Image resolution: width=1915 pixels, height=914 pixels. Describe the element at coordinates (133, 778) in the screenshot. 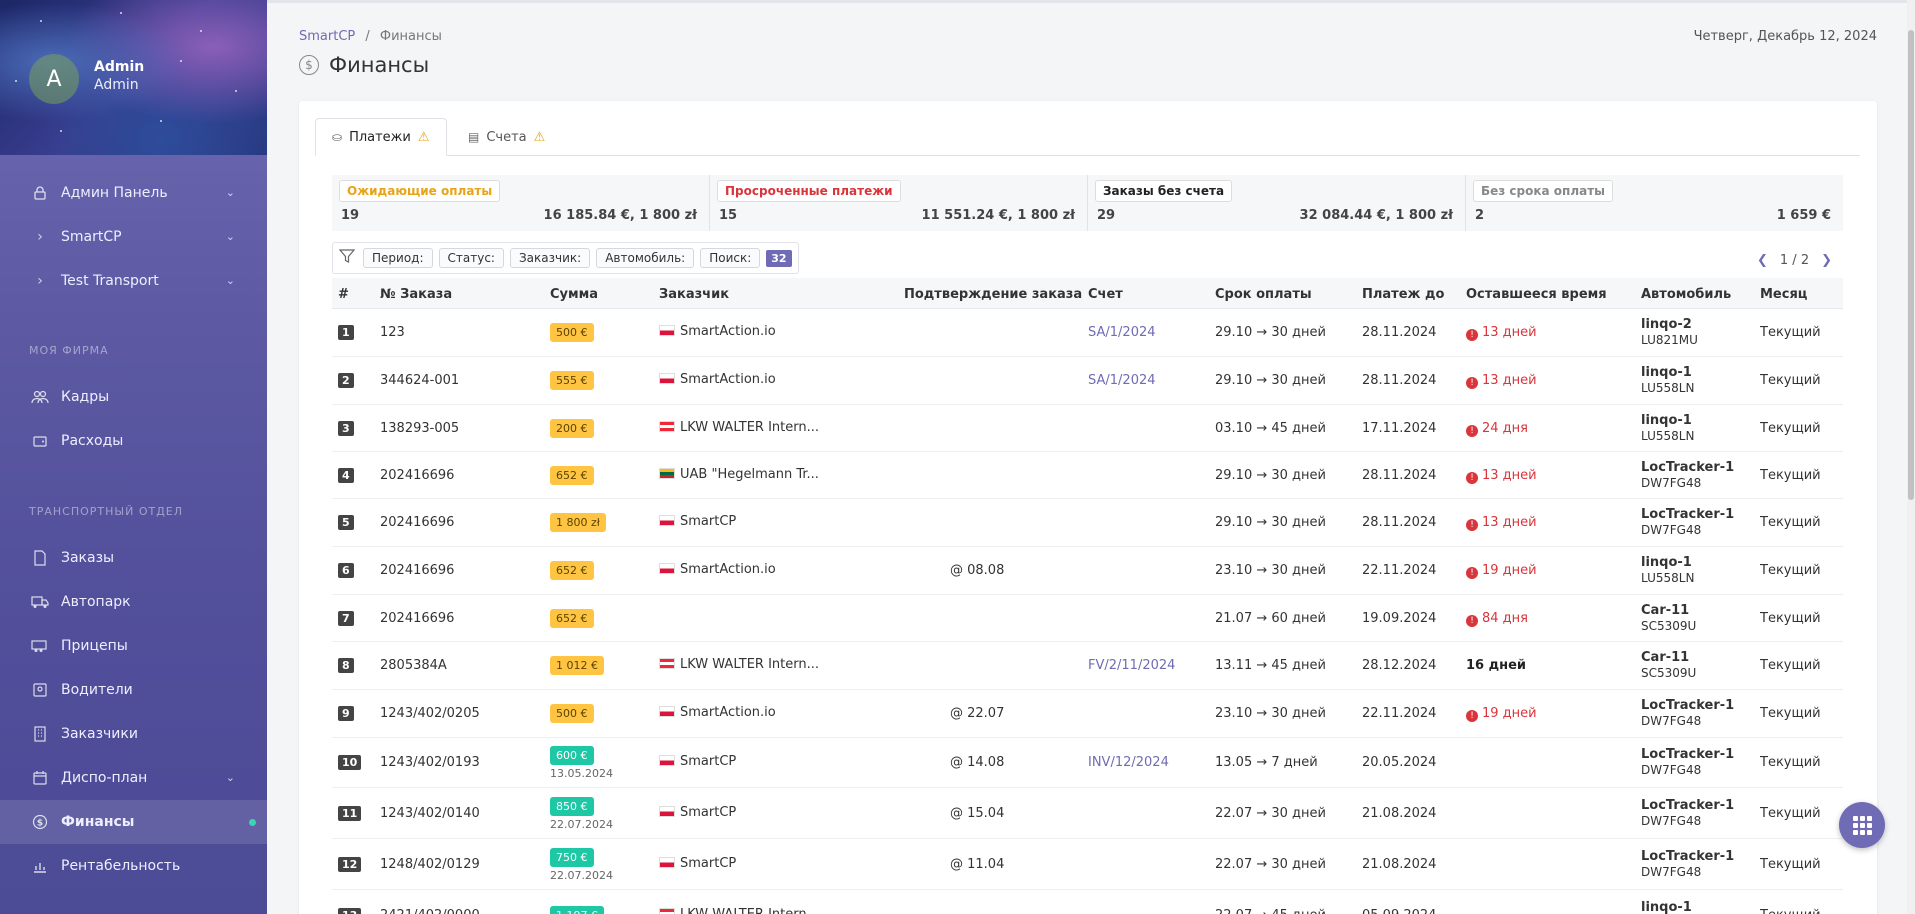

I see `sidebar-item-dispo-plan: Диспо-план ⌄` at that location.